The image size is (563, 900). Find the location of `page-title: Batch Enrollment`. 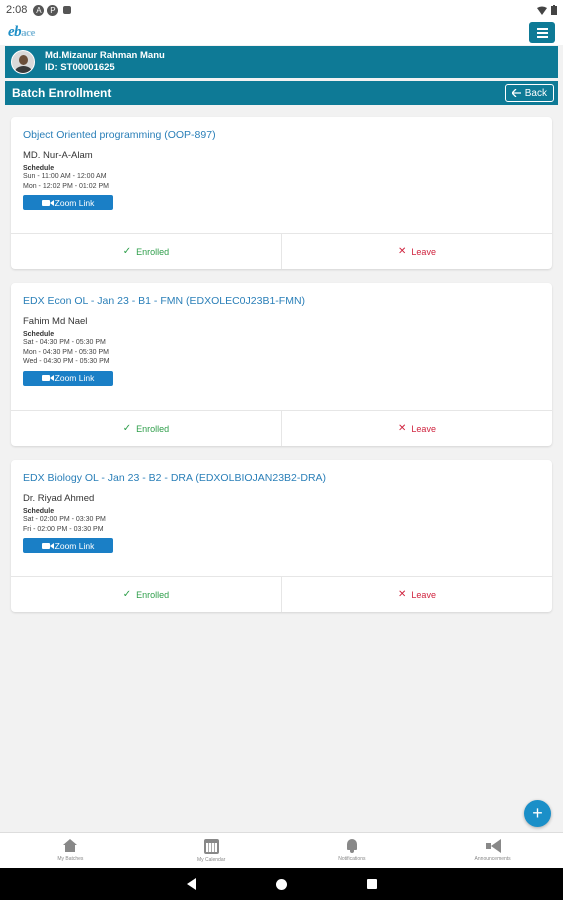

page-title: Batch Enrollment is located at coordinates (62, 93).